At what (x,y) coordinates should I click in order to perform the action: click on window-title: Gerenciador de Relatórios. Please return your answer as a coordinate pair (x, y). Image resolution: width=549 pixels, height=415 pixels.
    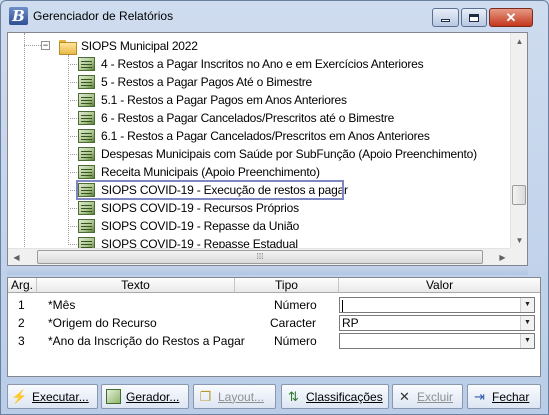
    Looking at the image, I should click on (103, 16).